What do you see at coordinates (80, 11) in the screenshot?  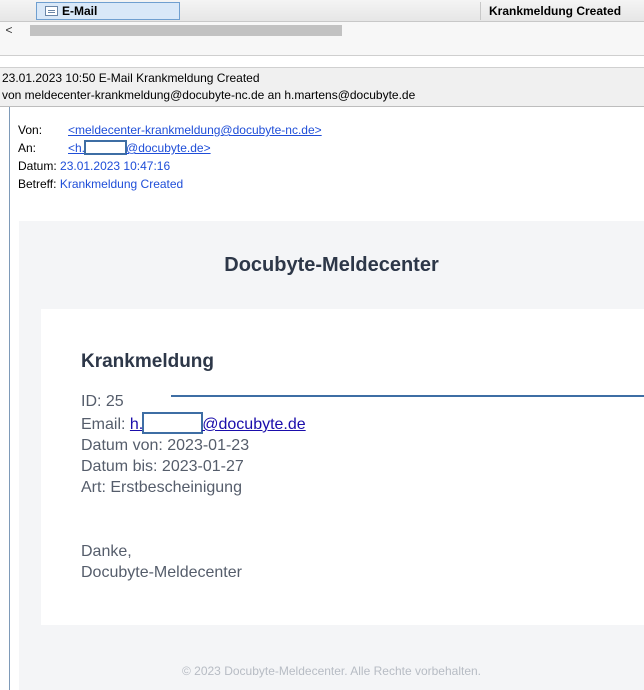 I see `tab-email-label: E-Mail` at bounding box center [80, 11].